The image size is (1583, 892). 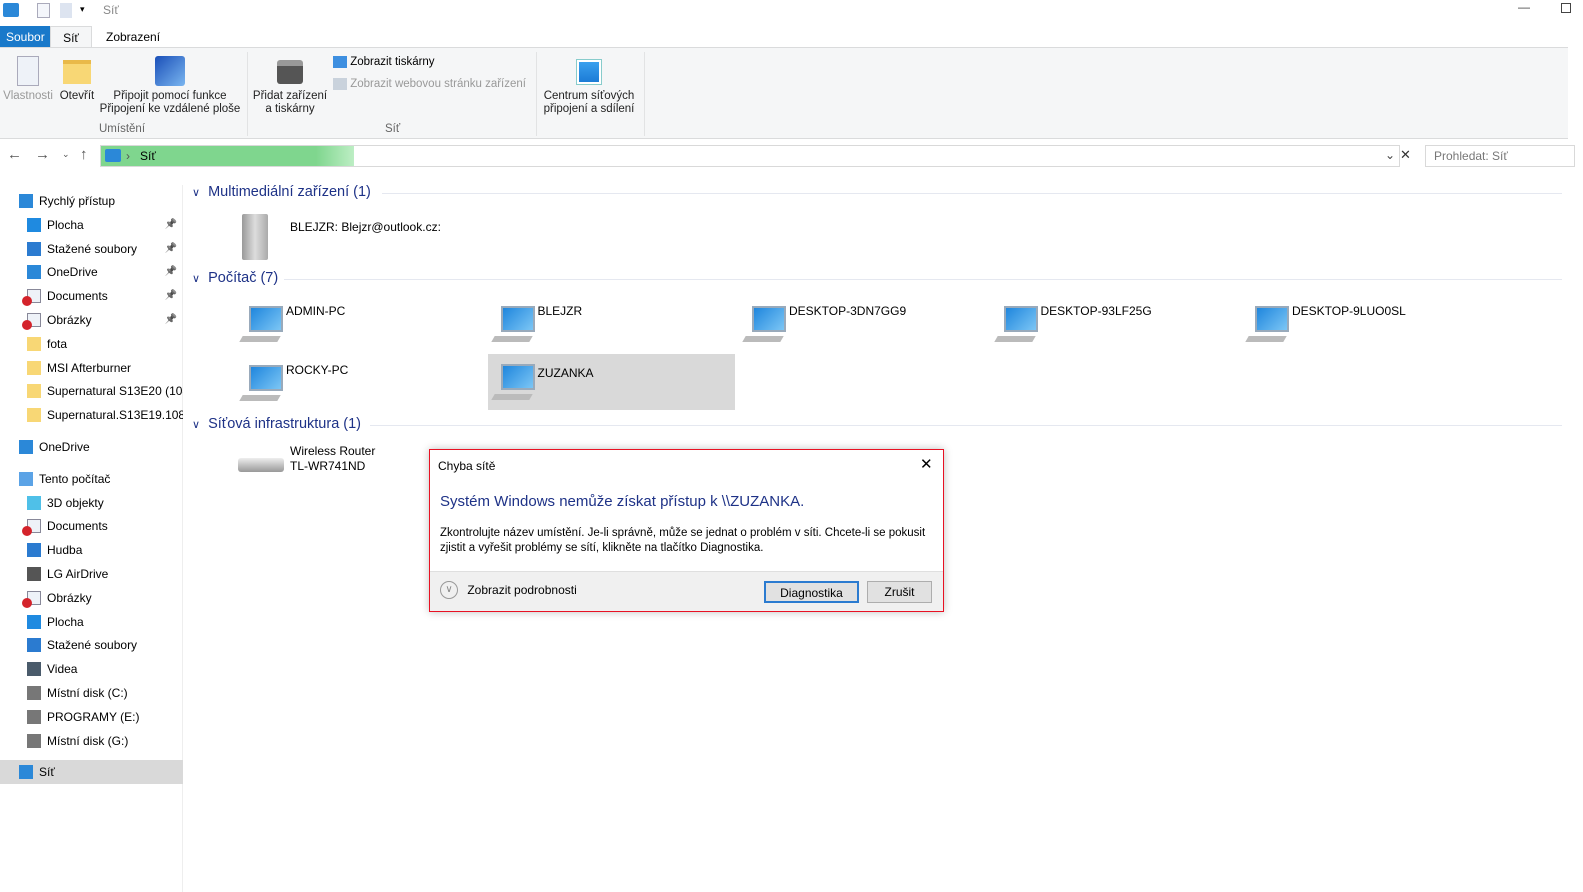 I want to click on phone-icon, so click(x=34, y=574).